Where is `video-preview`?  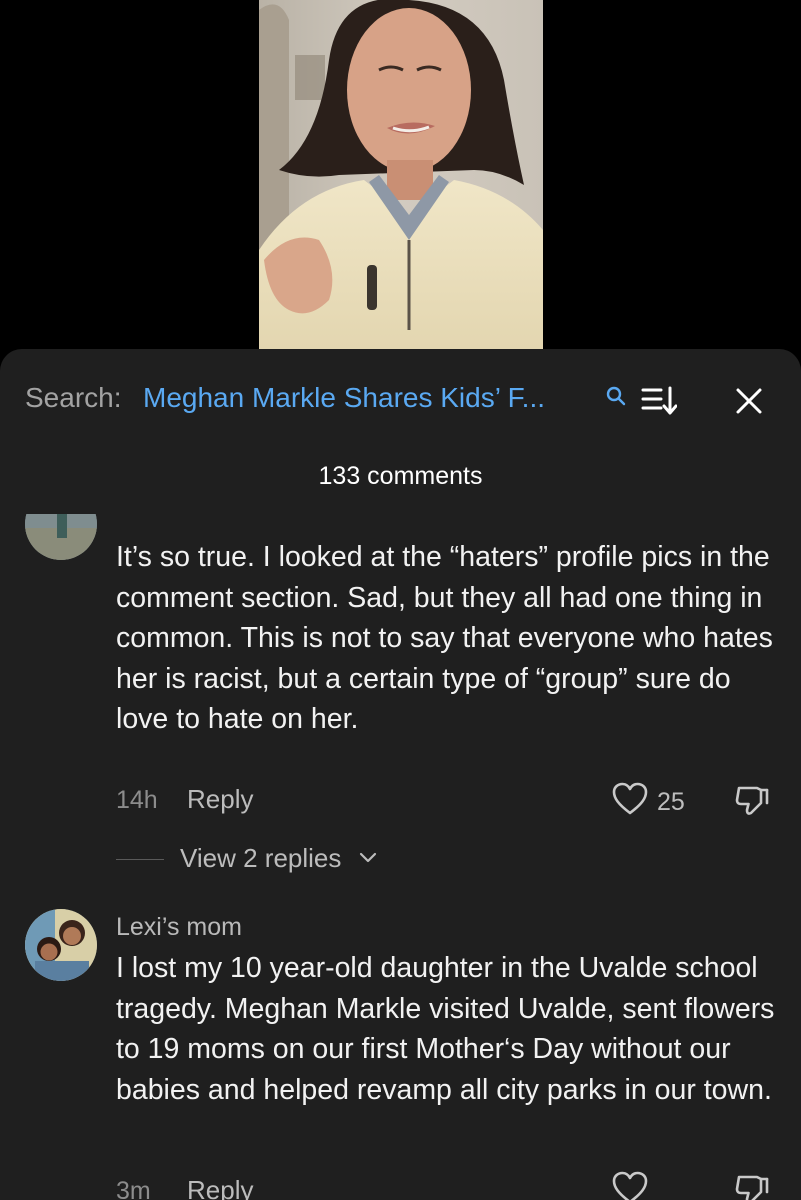
video-preview is located at coordinates (401, 175).